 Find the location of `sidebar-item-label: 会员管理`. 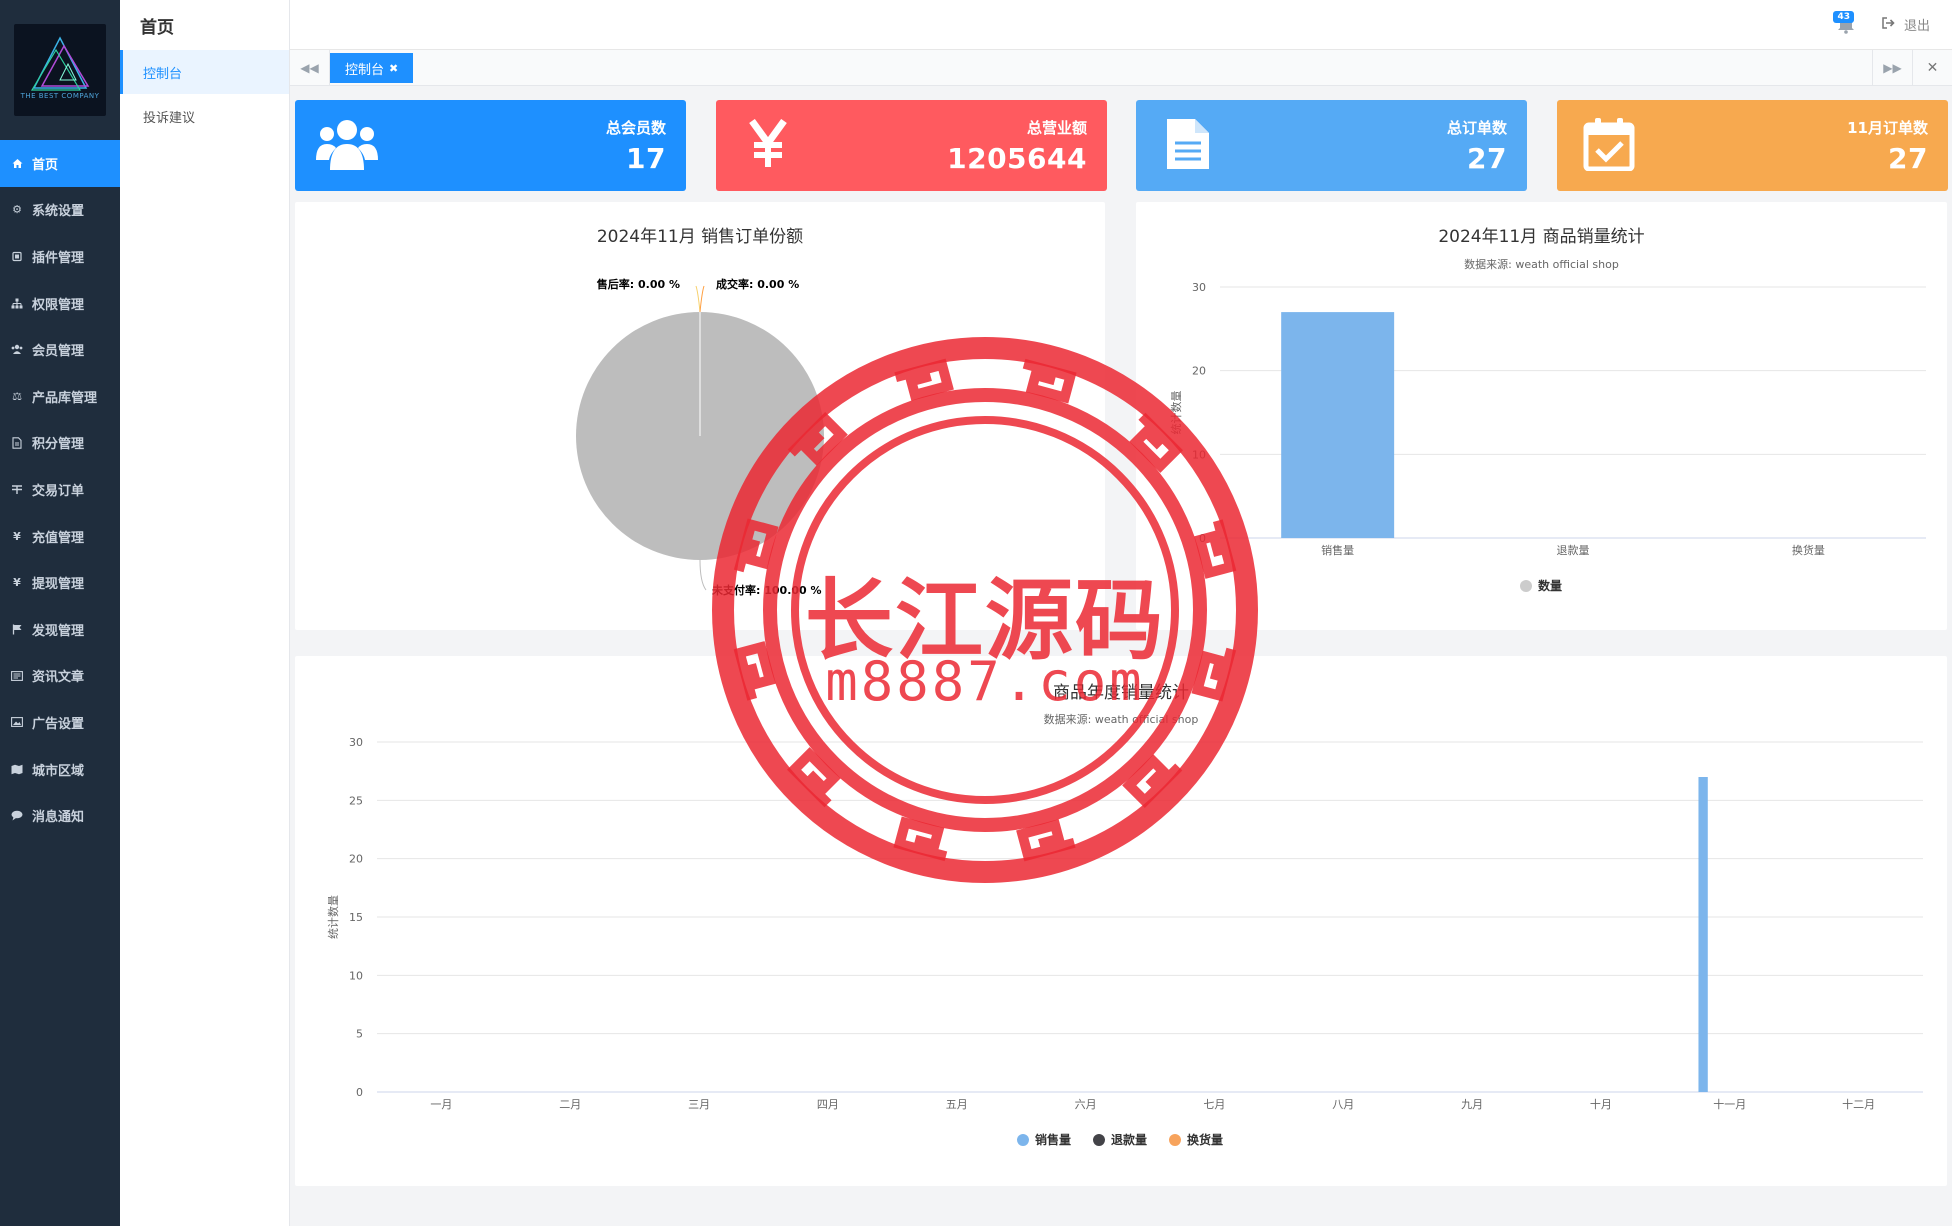

sidebar-item-label: 会员管理 is located at coordinates (58, 352).